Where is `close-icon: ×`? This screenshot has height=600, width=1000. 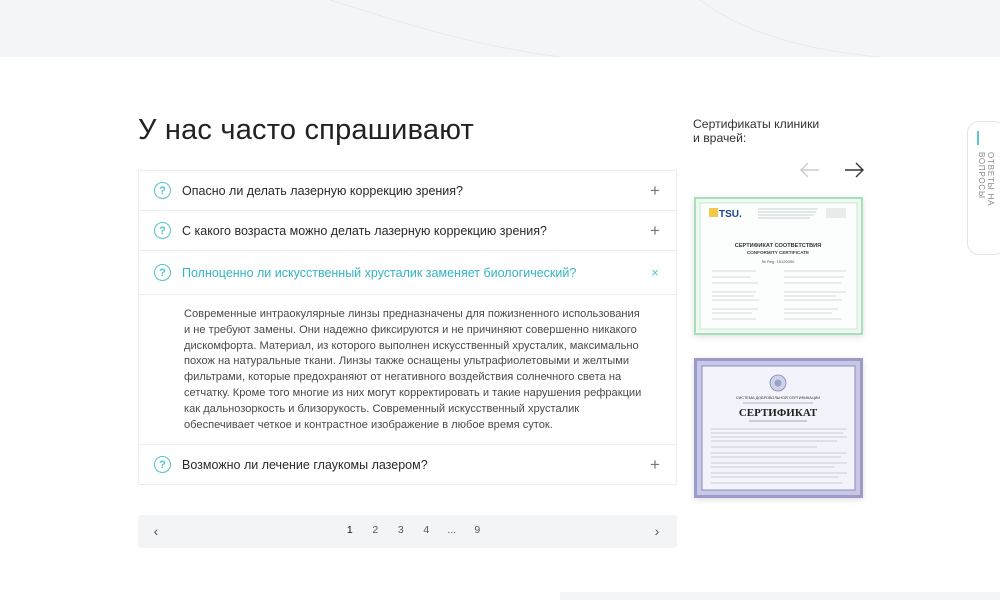 close-icon: × is located at coordinates (655, 273).